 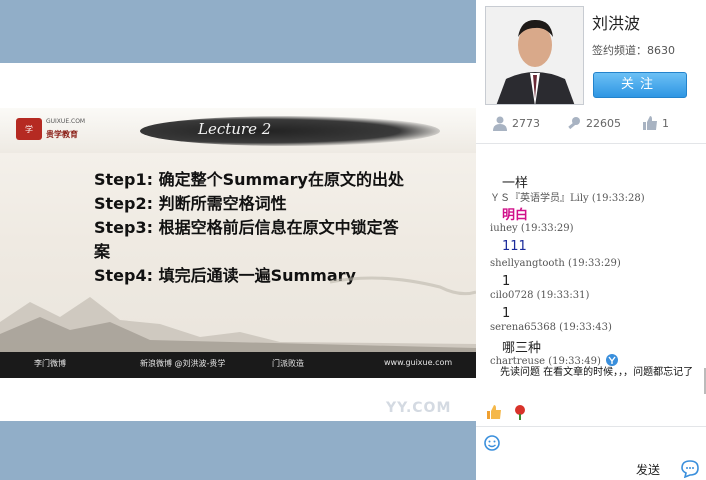 I want to click on channel-number: 签约频道：8630, so click(x=633, y=50).